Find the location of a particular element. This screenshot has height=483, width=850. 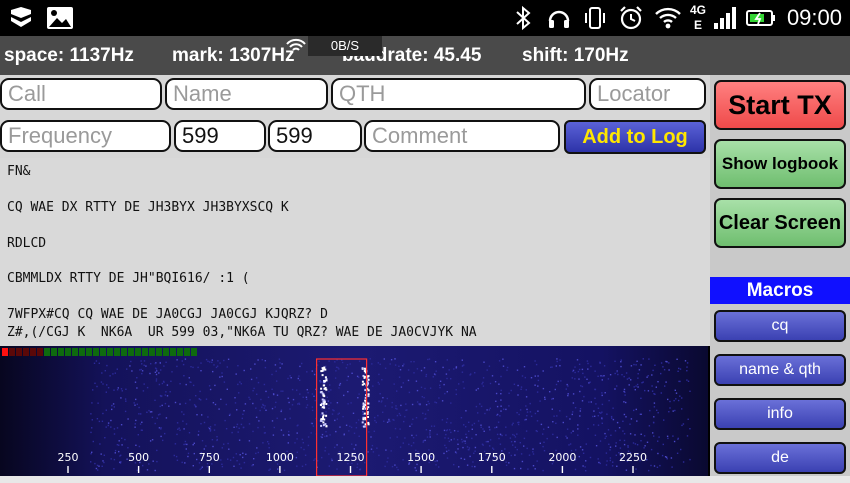

text-line: FN& is located at coordinates (19, 171).